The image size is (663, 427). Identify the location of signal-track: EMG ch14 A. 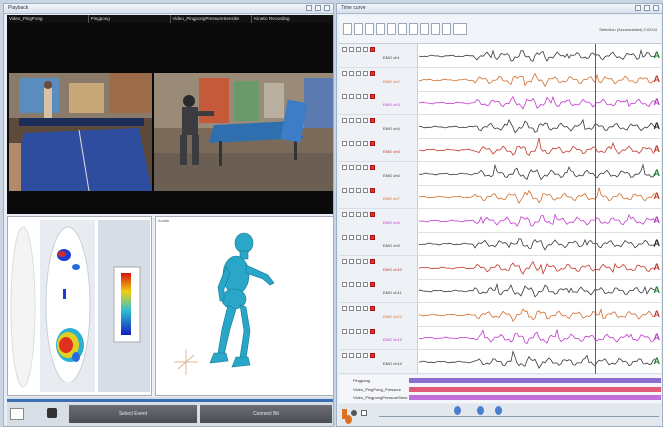
(500, 361).